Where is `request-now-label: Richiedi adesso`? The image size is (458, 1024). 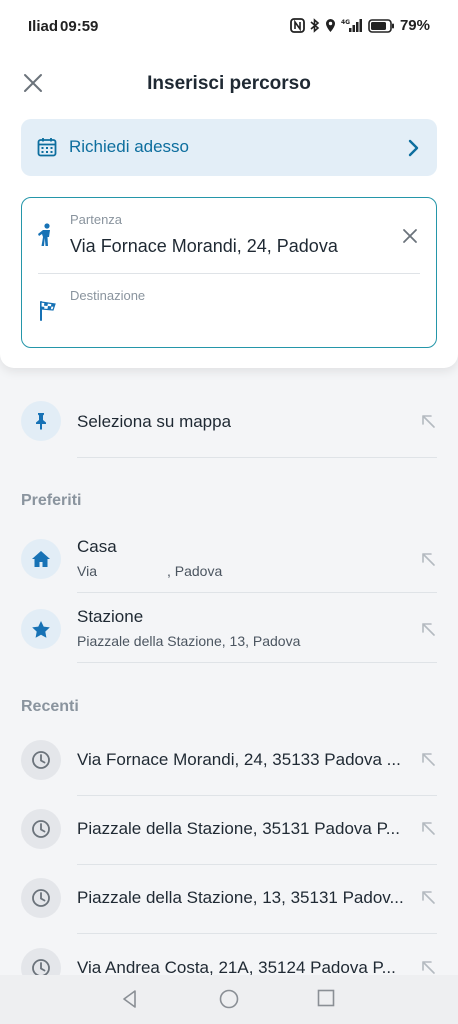 request-now-label: Richiedi adesso is located at coordinates (129, 146).